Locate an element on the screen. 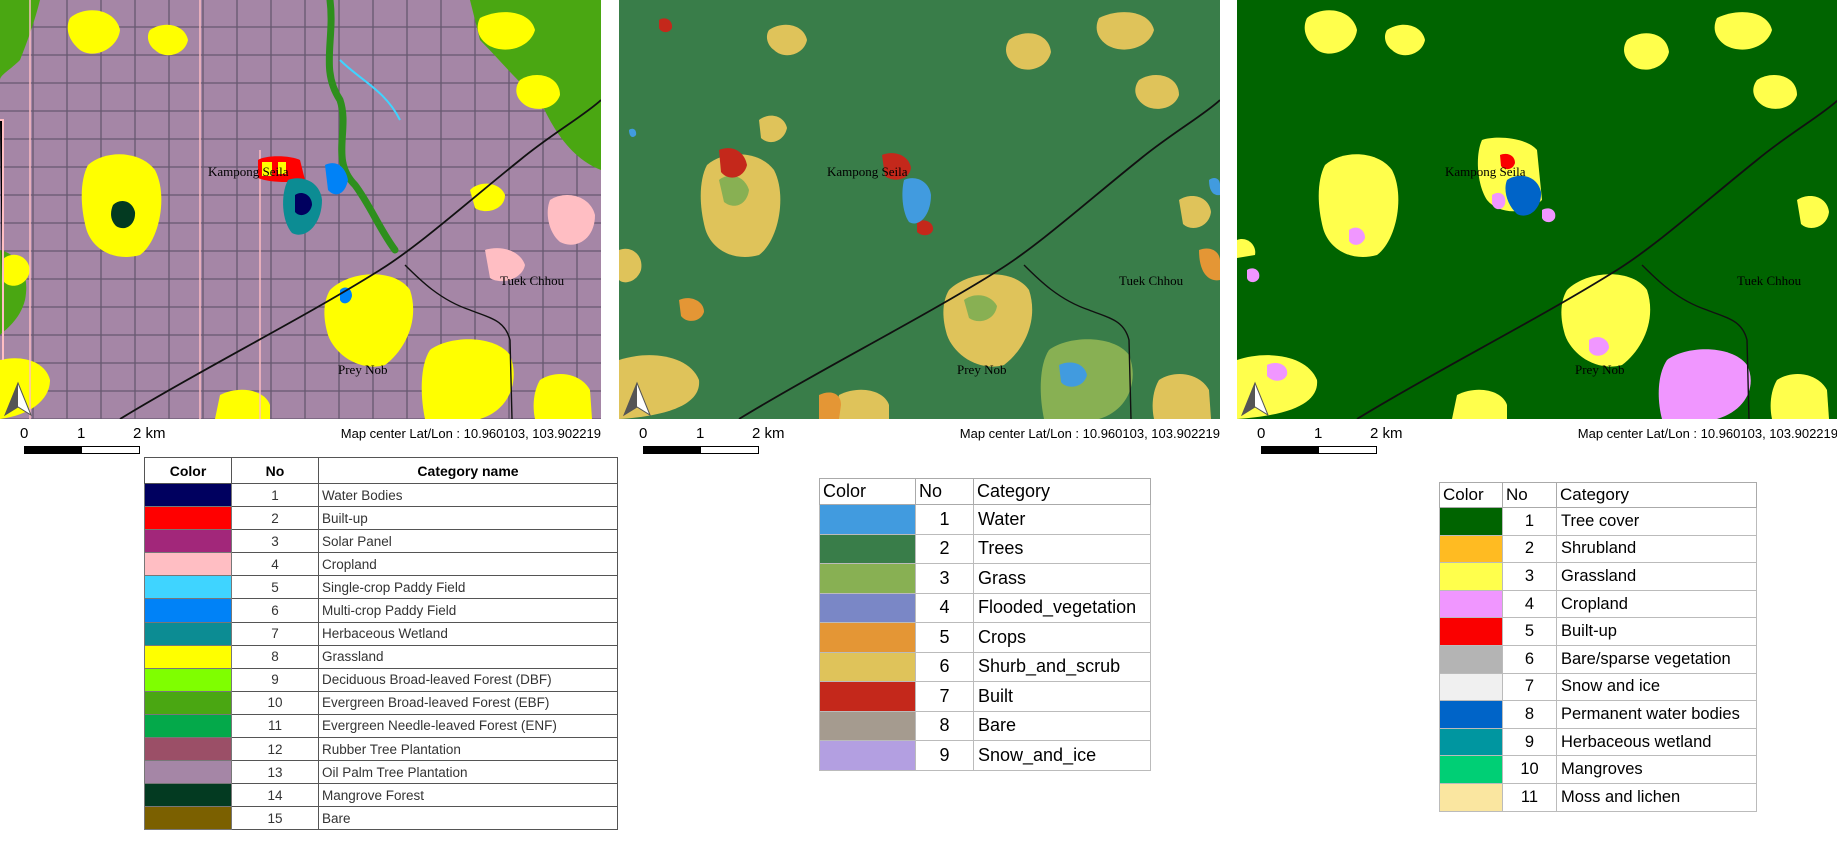 This screenshot has width=1837, height=853. legend-number: 5 is located at coordinates (275, 587).